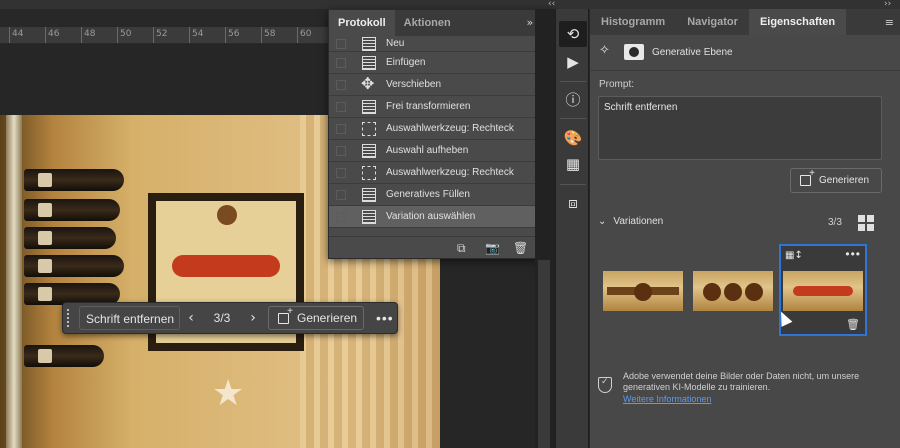  Describe the element at coordinates (573, 62) in the screenshot. I see `actions-play-icon: ▶` at that location.